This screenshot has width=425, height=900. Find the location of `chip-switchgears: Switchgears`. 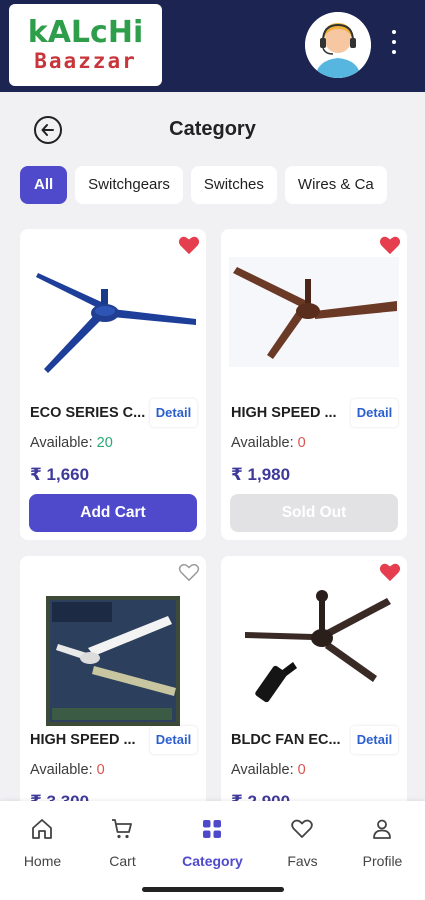

chip-switchgears: Switchgears is located at coordinates (129, 185).